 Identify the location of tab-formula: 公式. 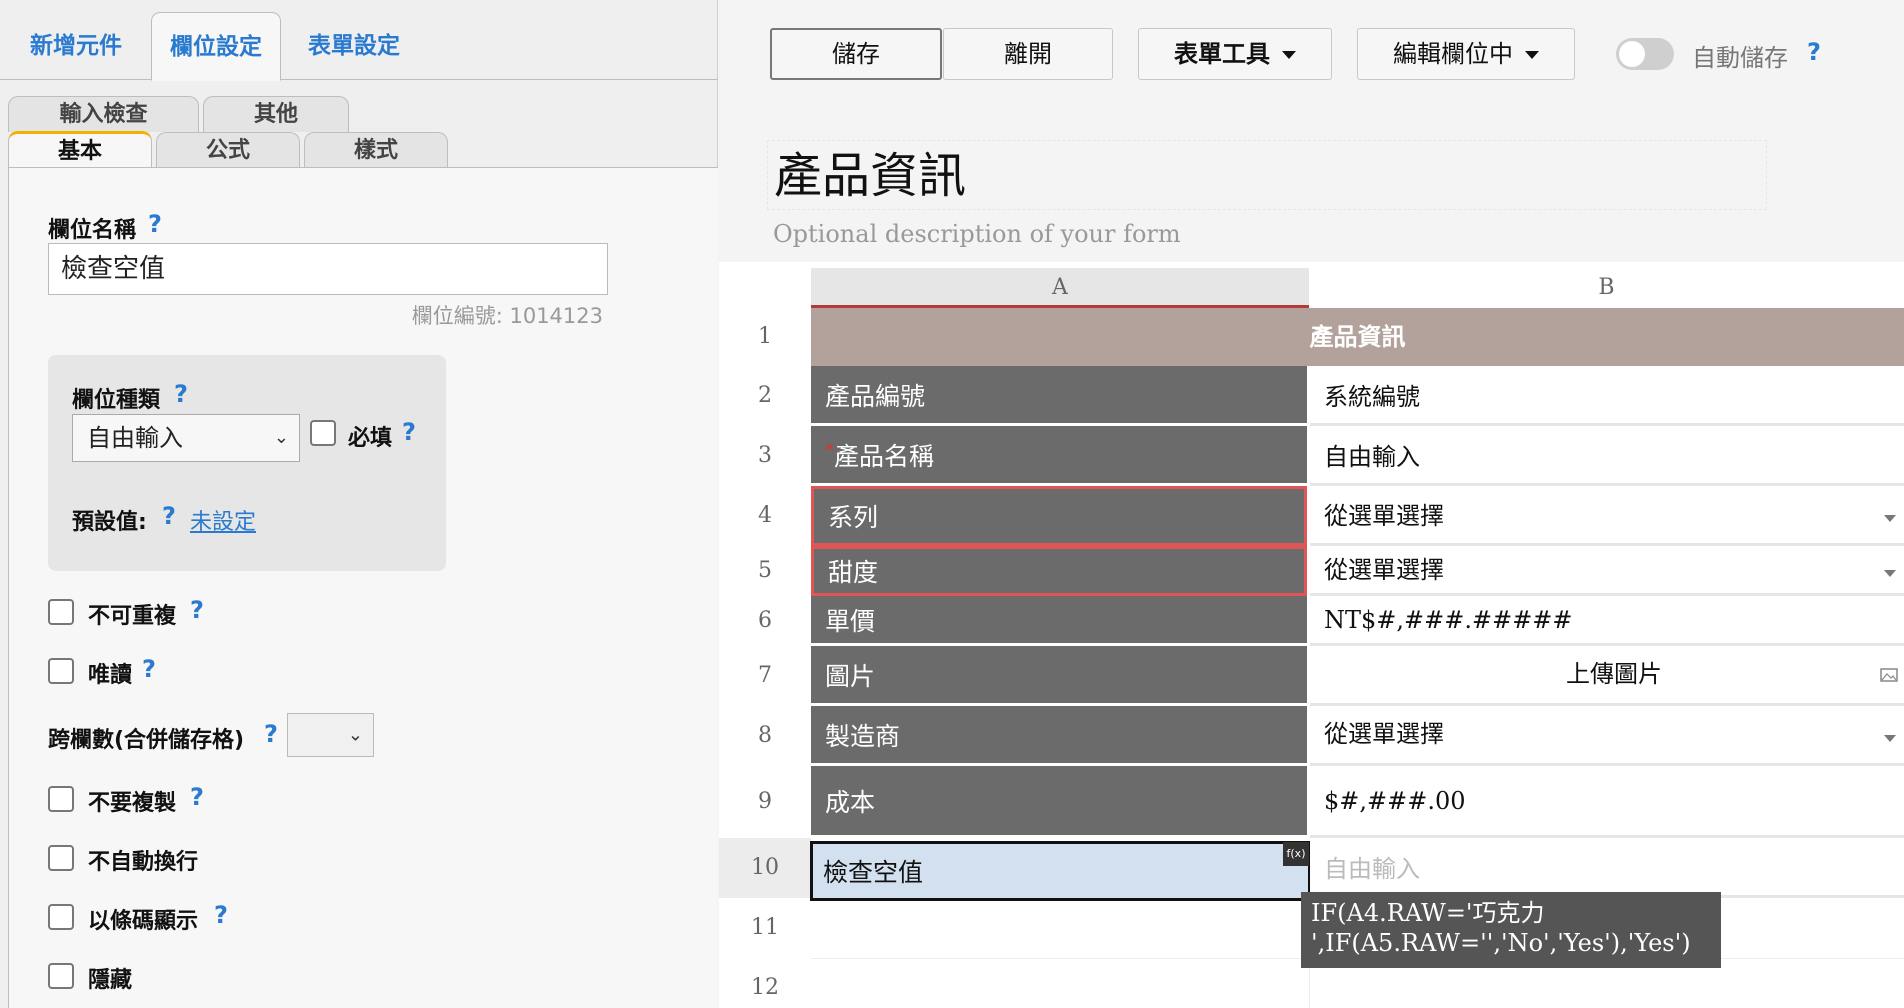
(228, 150).